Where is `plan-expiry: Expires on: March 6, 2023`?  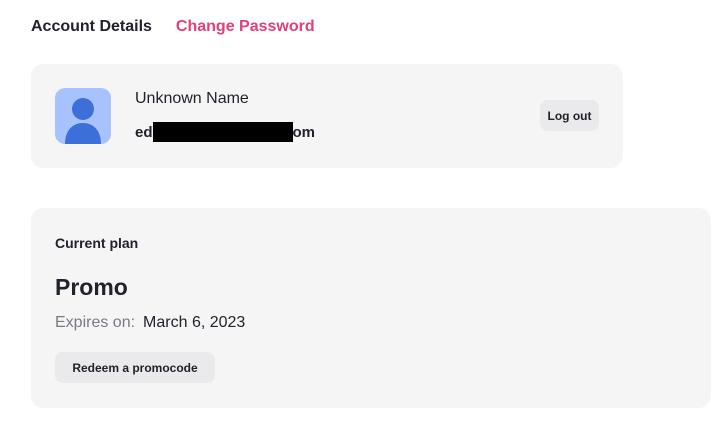 plan-expiry: Expires on: March 6, 2023 is located at coordinates (150, 323).